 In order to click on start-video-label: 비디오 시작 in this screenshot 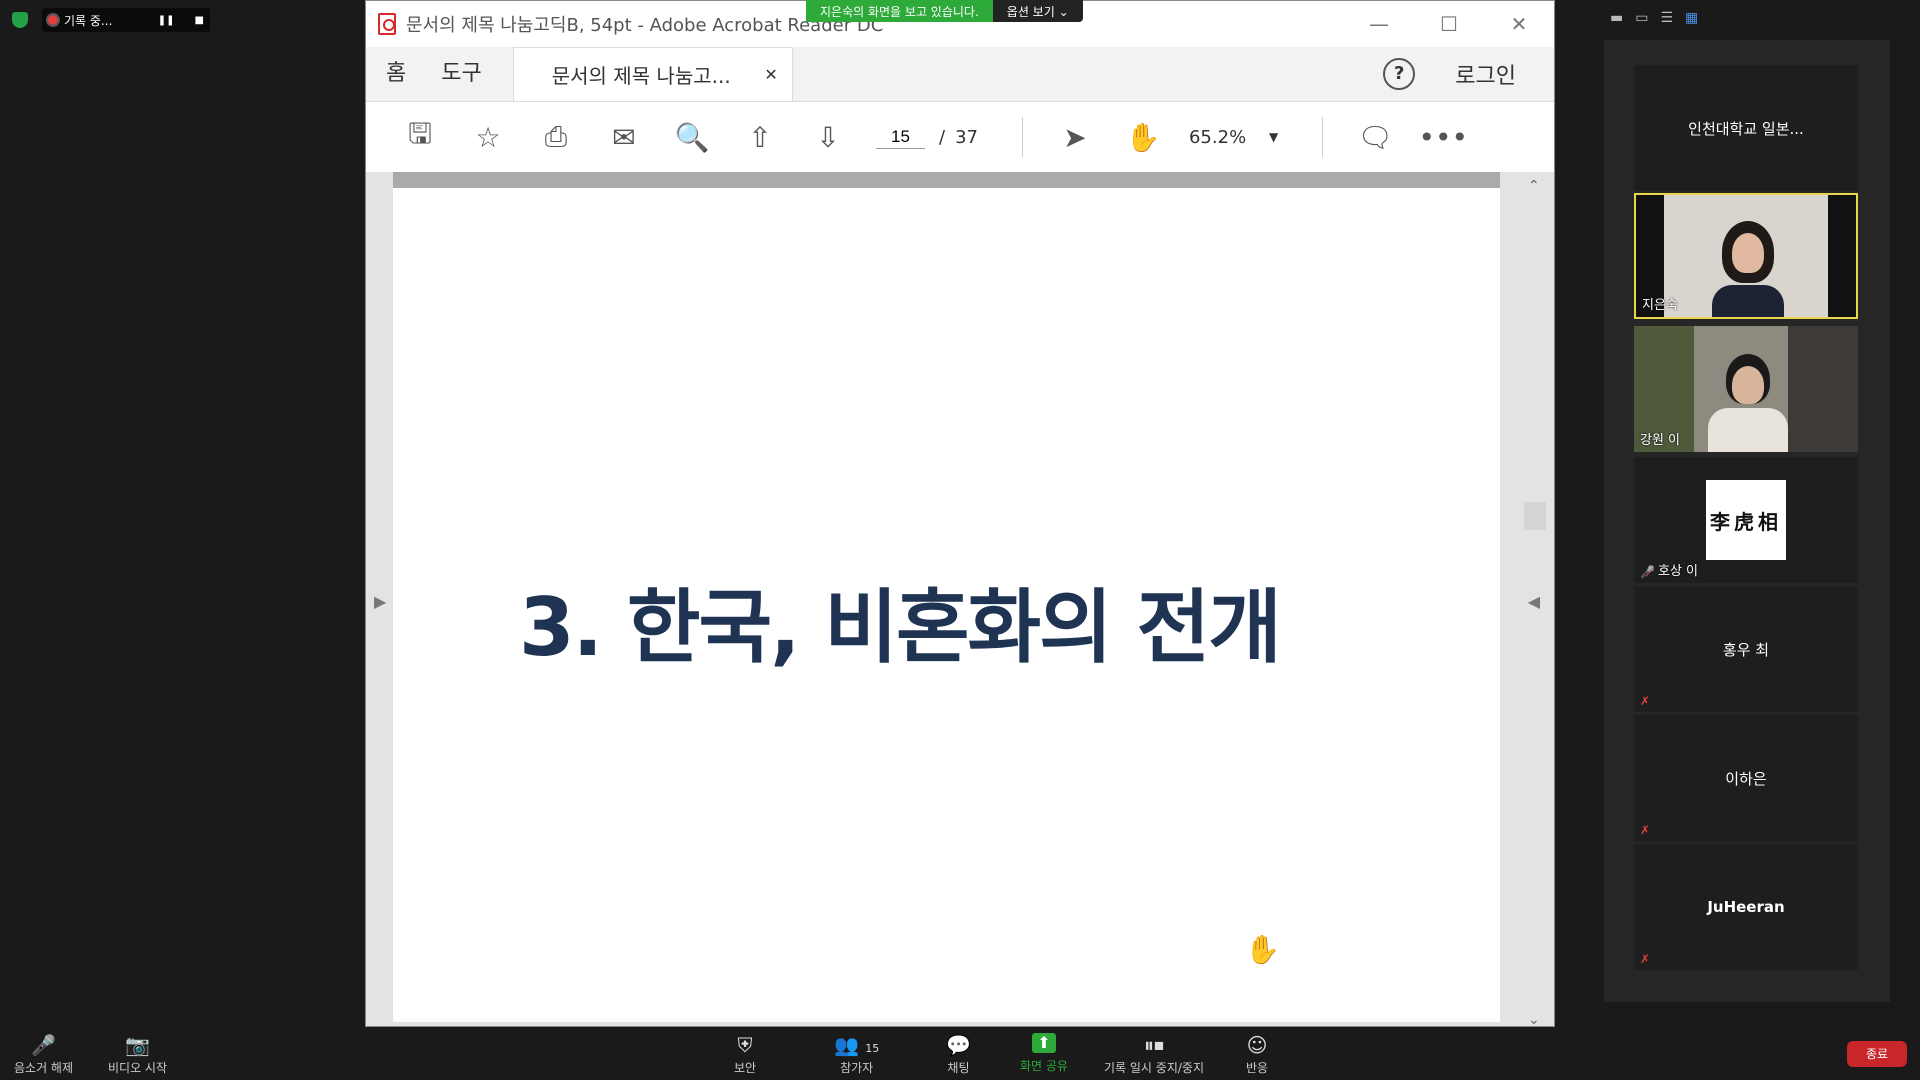, I will do `click(138, 1068)`.